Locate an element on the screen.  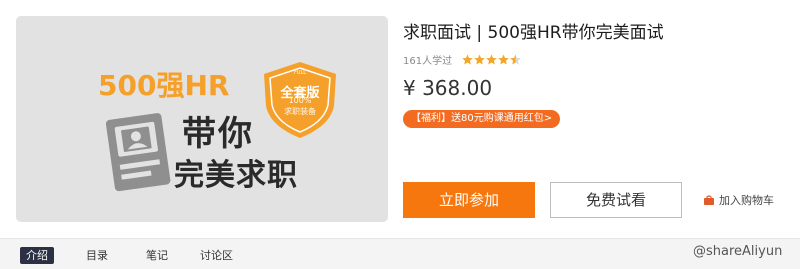
tab-catalog: 目录 is located at coordinates (97, 255).